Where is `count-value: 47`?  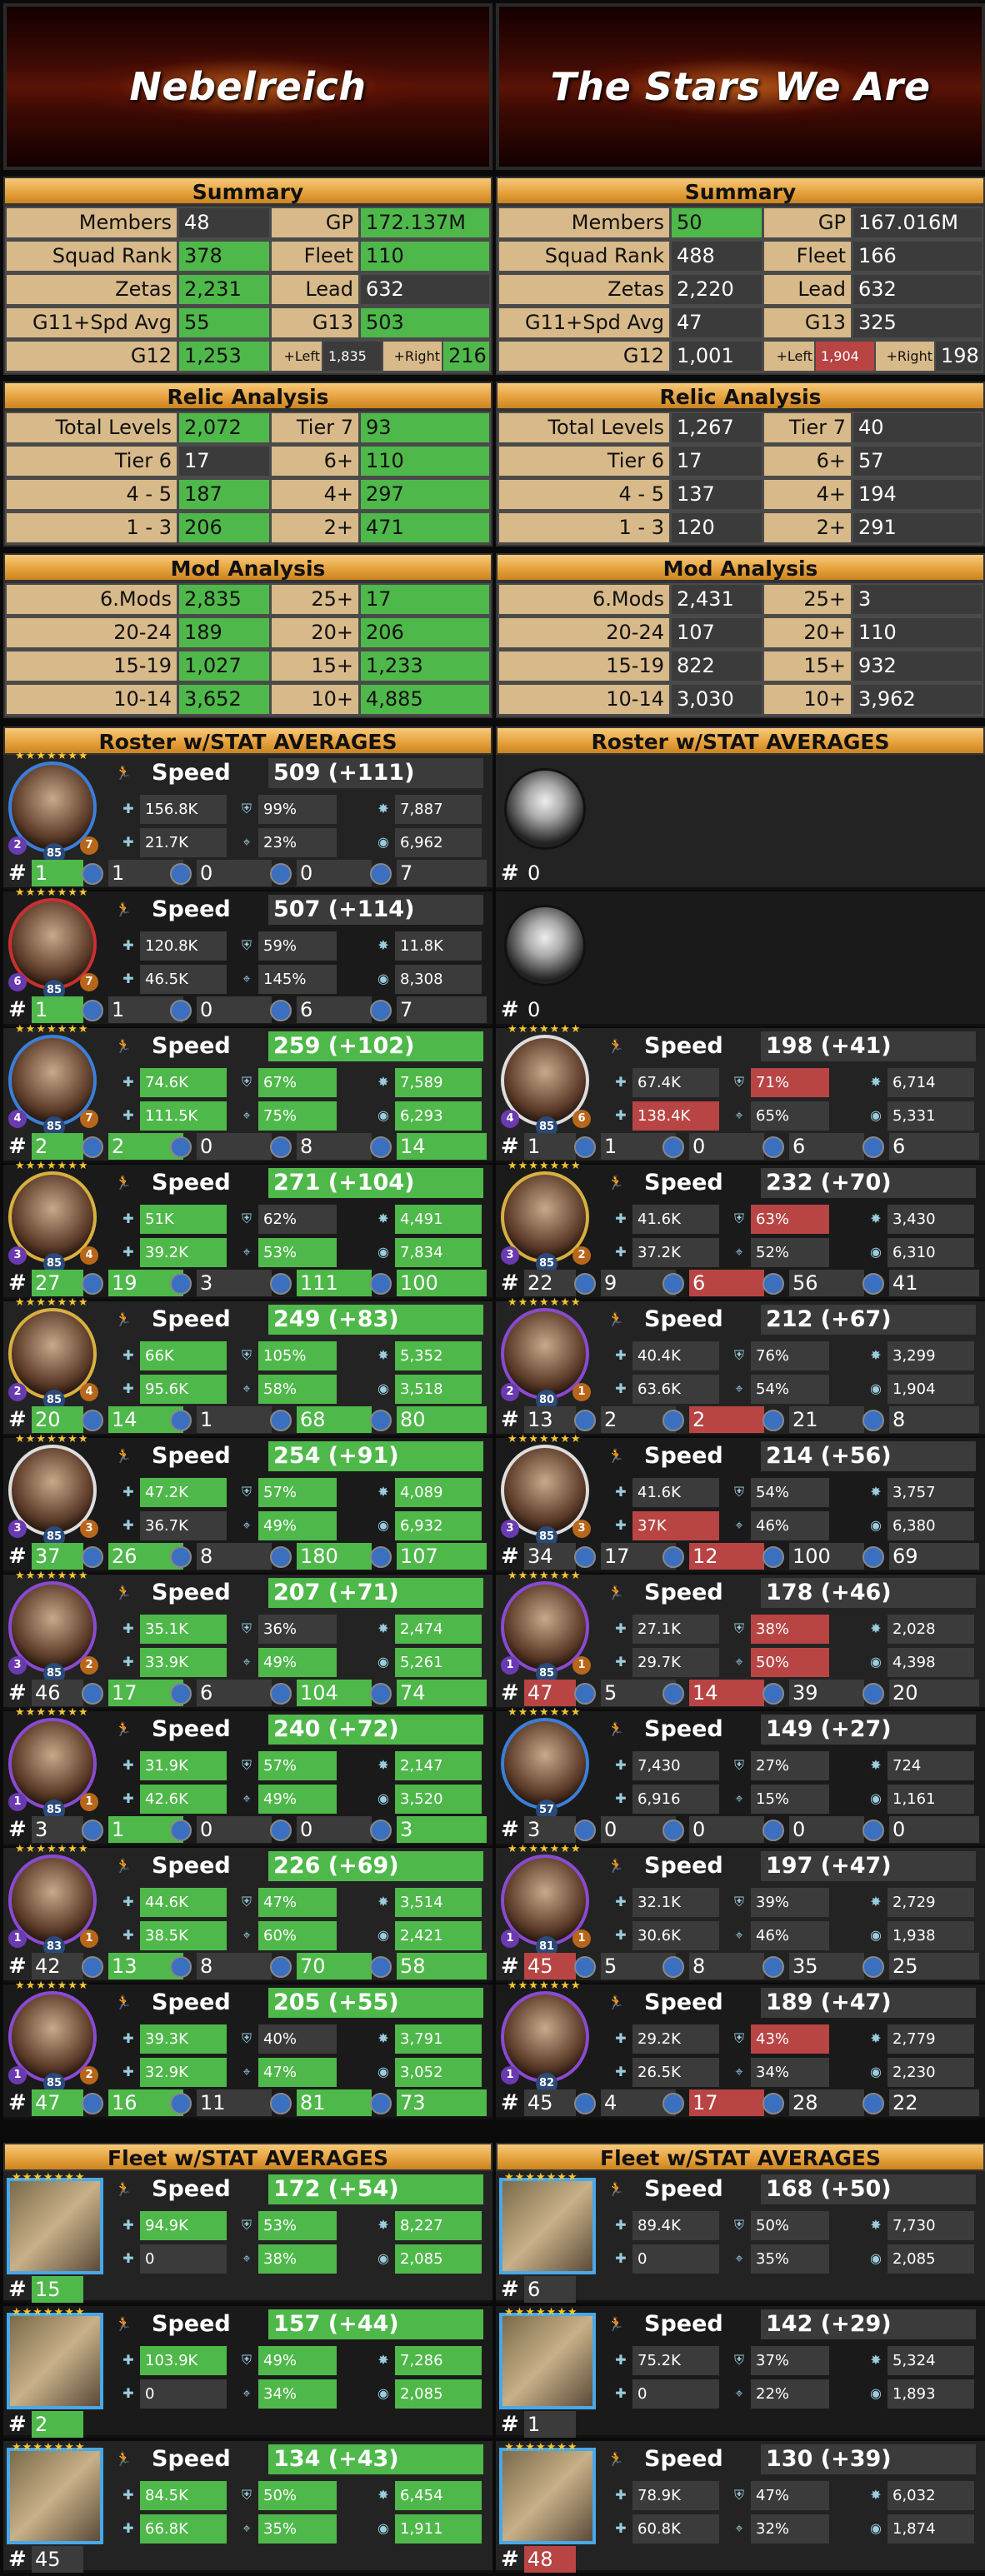
count-value: 47 is located at coordinates (57, 2102).